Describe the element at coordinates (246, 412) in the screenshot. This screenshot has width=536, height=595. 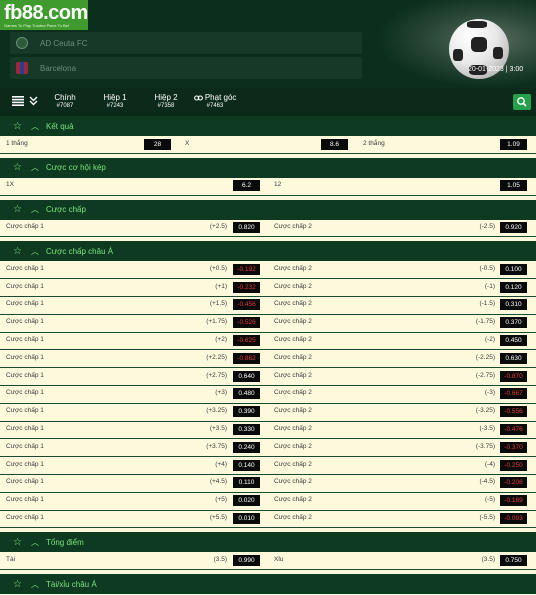
I see `ah-left-odd: 0.390` at that location.